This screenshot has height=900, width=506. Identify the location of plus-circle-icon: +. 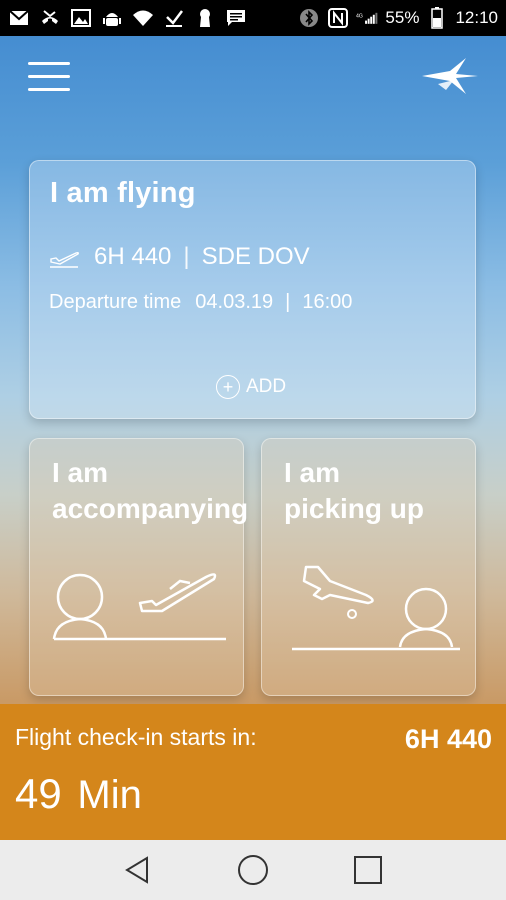
(228, 387).